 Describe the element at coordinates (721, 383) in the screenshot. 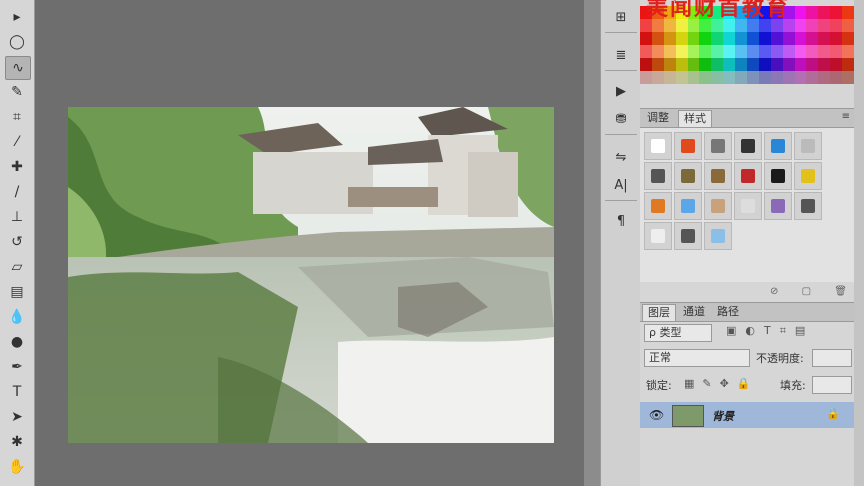

I see `lock-icons: ▦✎✥🔒` at that location.